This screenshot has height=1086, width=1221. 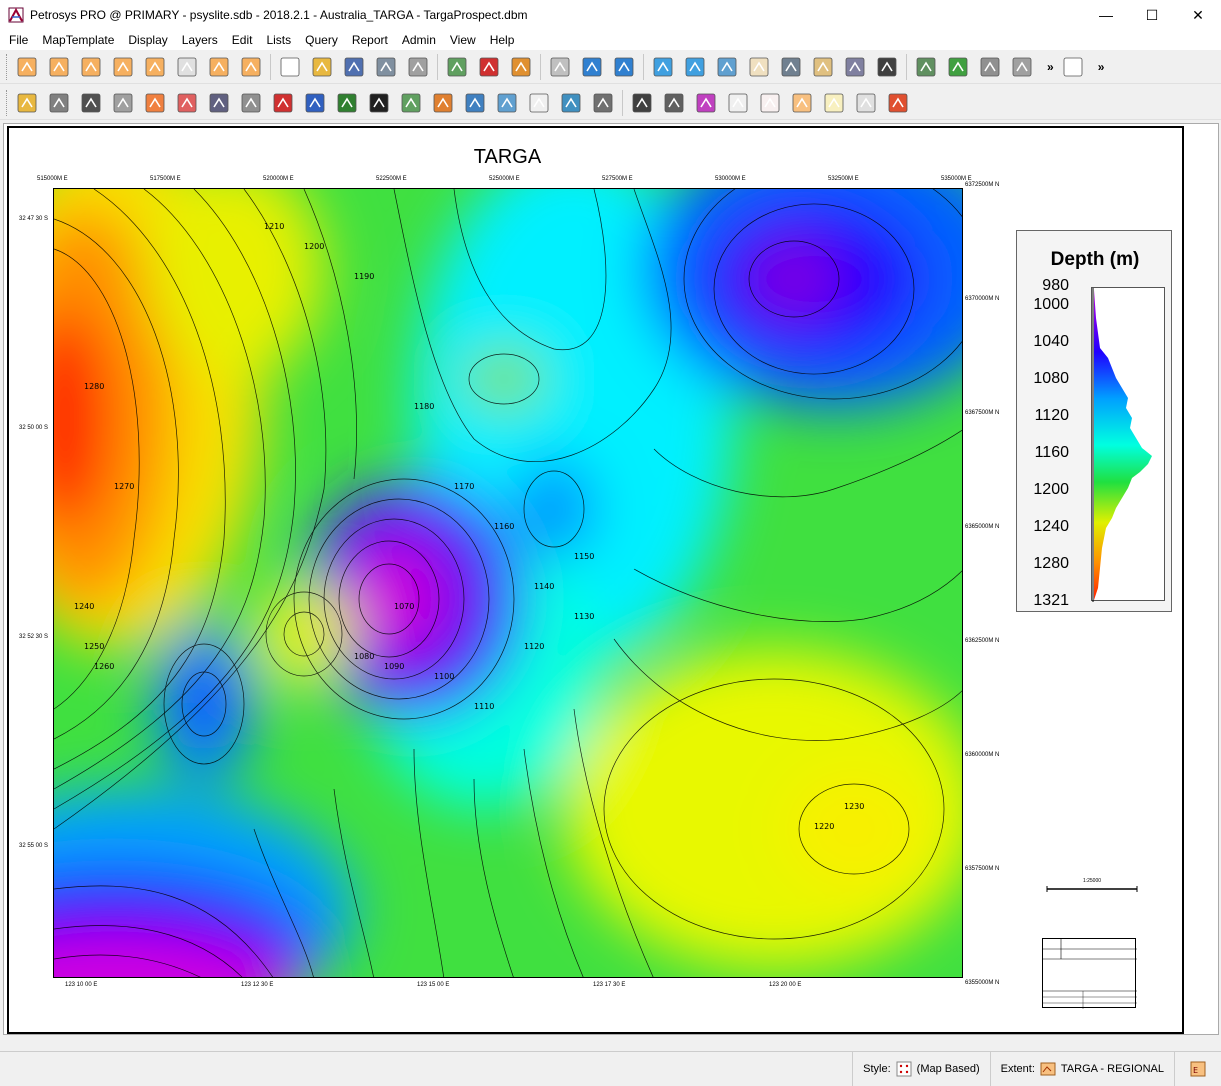 I want to click on toolbar-overflow-button-2: », so click(x=1101, y=67).